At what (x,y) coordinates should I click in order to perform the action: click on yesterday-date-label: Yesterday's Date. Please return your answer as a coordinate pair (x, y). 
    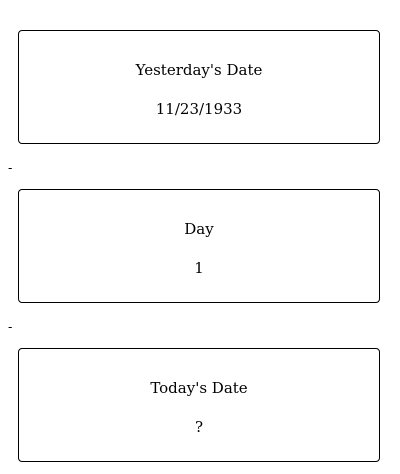
    Looking at the image, I should click on (199, 70).